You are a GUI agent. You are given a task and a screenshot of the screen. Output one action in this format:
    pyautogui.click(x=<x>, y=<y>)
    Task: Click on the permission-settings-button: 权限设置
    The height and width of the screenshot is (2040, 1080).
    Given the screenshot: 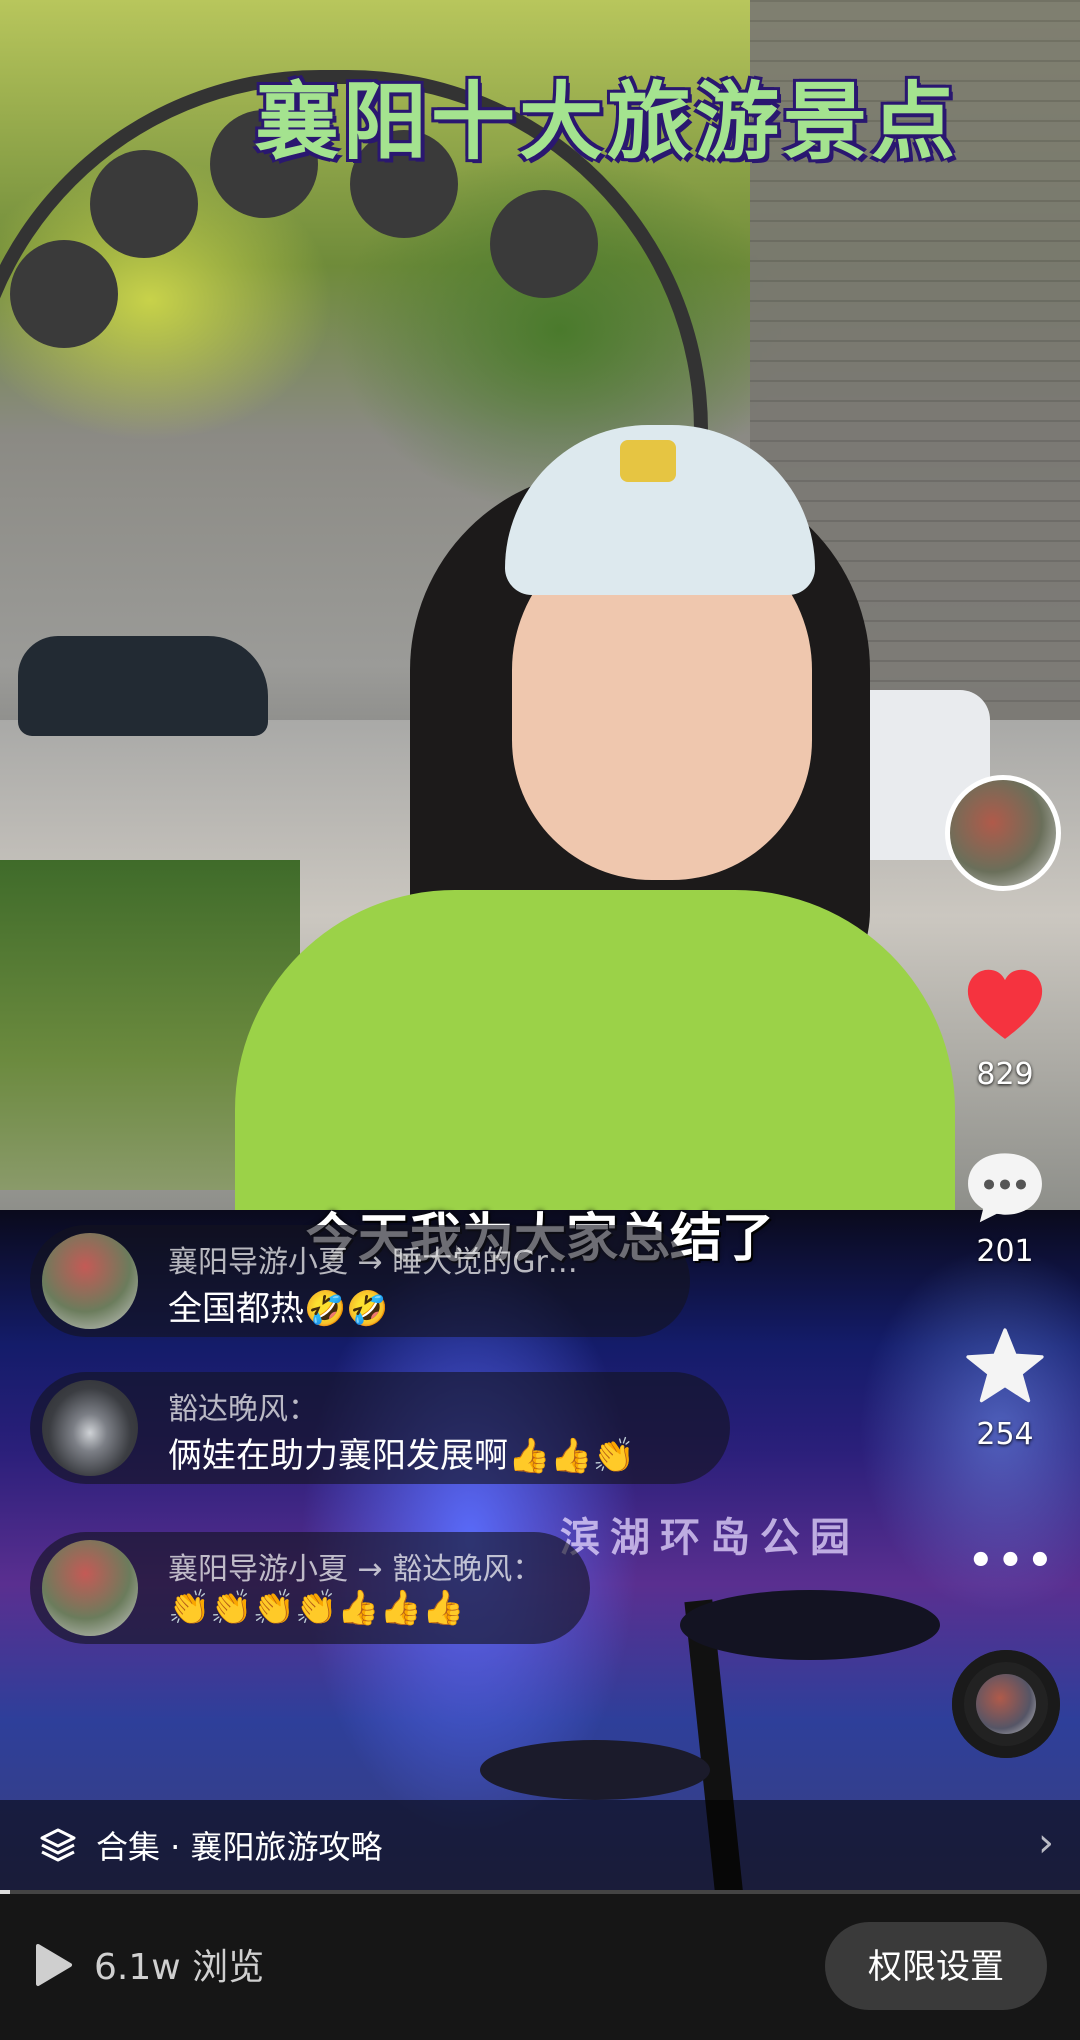 What is the action you would take?
    pyautogui.click(x=936, y=1966)
    